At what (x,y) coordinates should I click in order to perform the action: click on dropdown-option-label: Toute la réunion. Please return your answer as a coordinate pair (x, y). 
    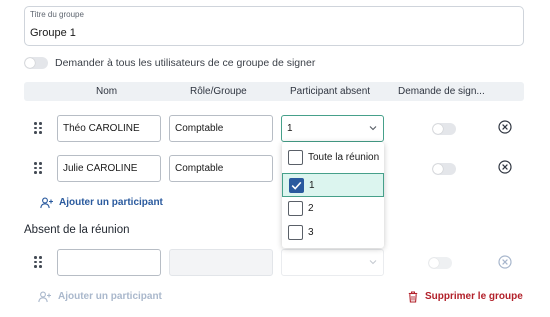
    Looking at the image, I should click on (344, 157).